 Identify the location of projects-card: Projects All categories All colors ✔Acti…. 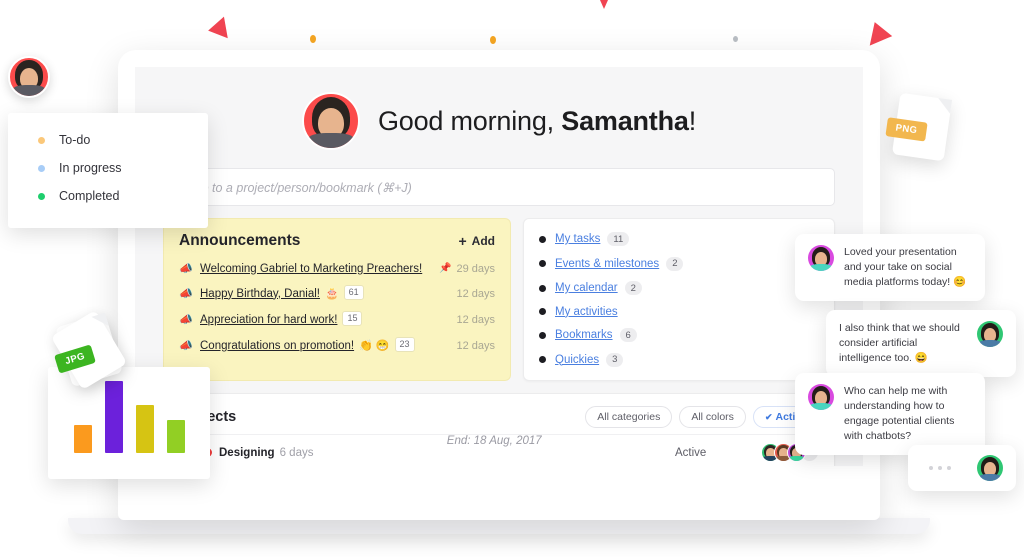
(499, 429).